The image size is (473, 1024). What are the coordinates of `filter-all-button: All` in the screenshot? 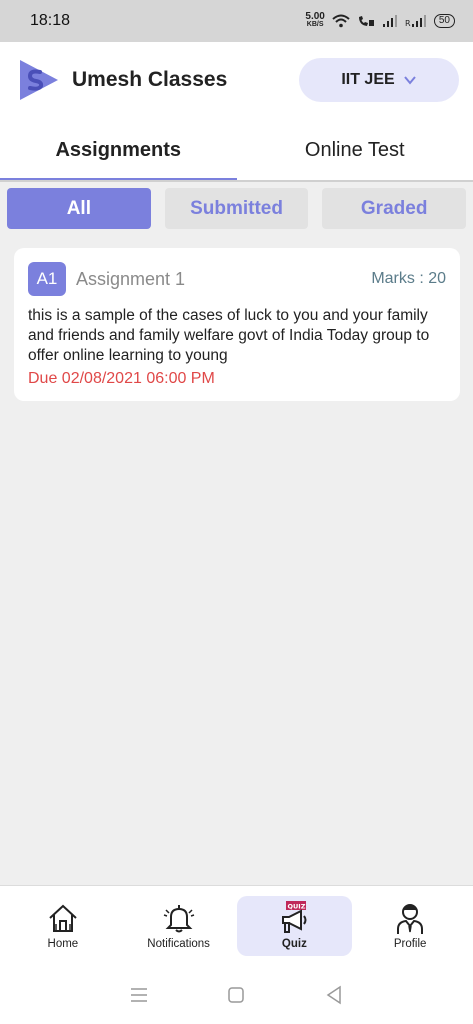 It's located at (79, 208).